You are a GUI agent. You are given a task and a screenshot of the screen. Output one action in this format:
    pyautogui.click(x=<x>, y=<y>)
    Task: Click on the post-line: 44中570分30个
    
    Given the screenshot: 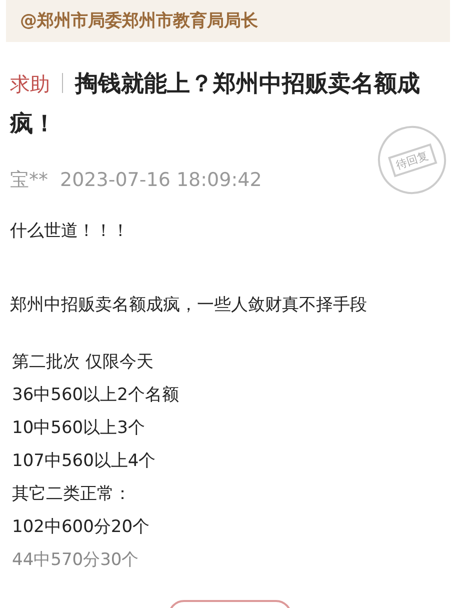 What is the action you would take?
    pyautogui.click(x=76, y=560)
    